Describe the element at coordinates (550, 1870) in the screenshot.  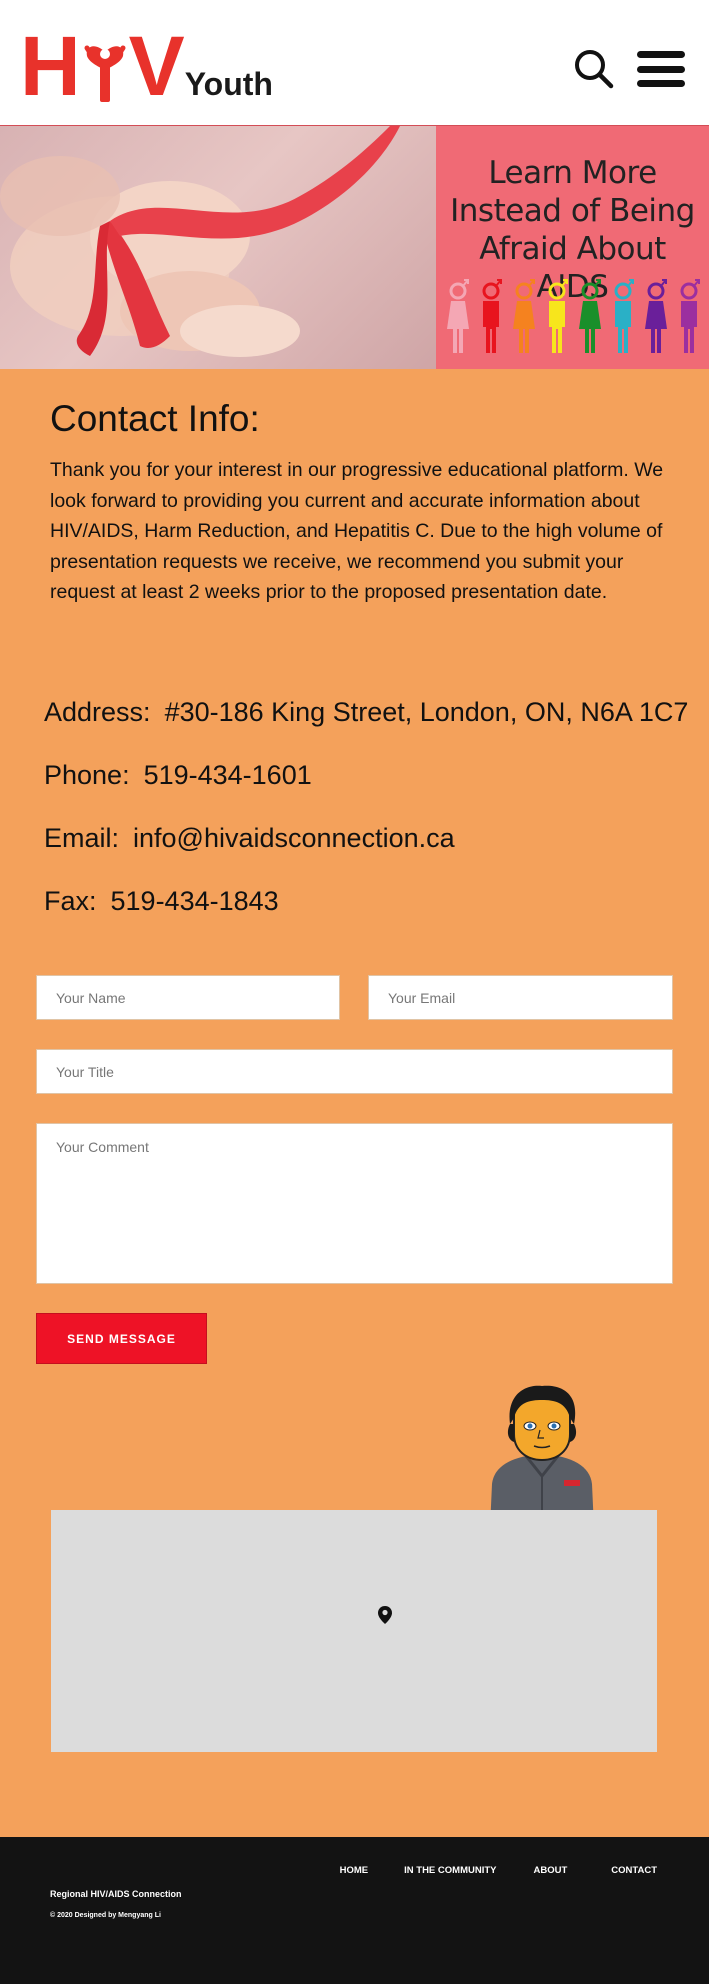
I see `footer-link-about: ABOUT` at that location.